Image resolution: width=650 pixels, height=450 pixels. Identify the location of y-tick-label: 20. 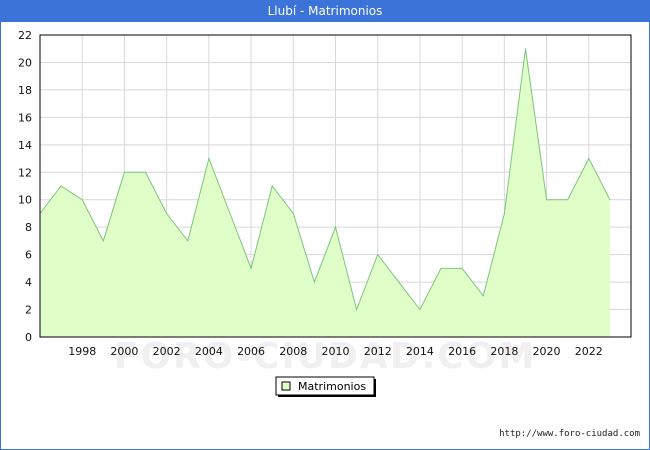
(25, 62).